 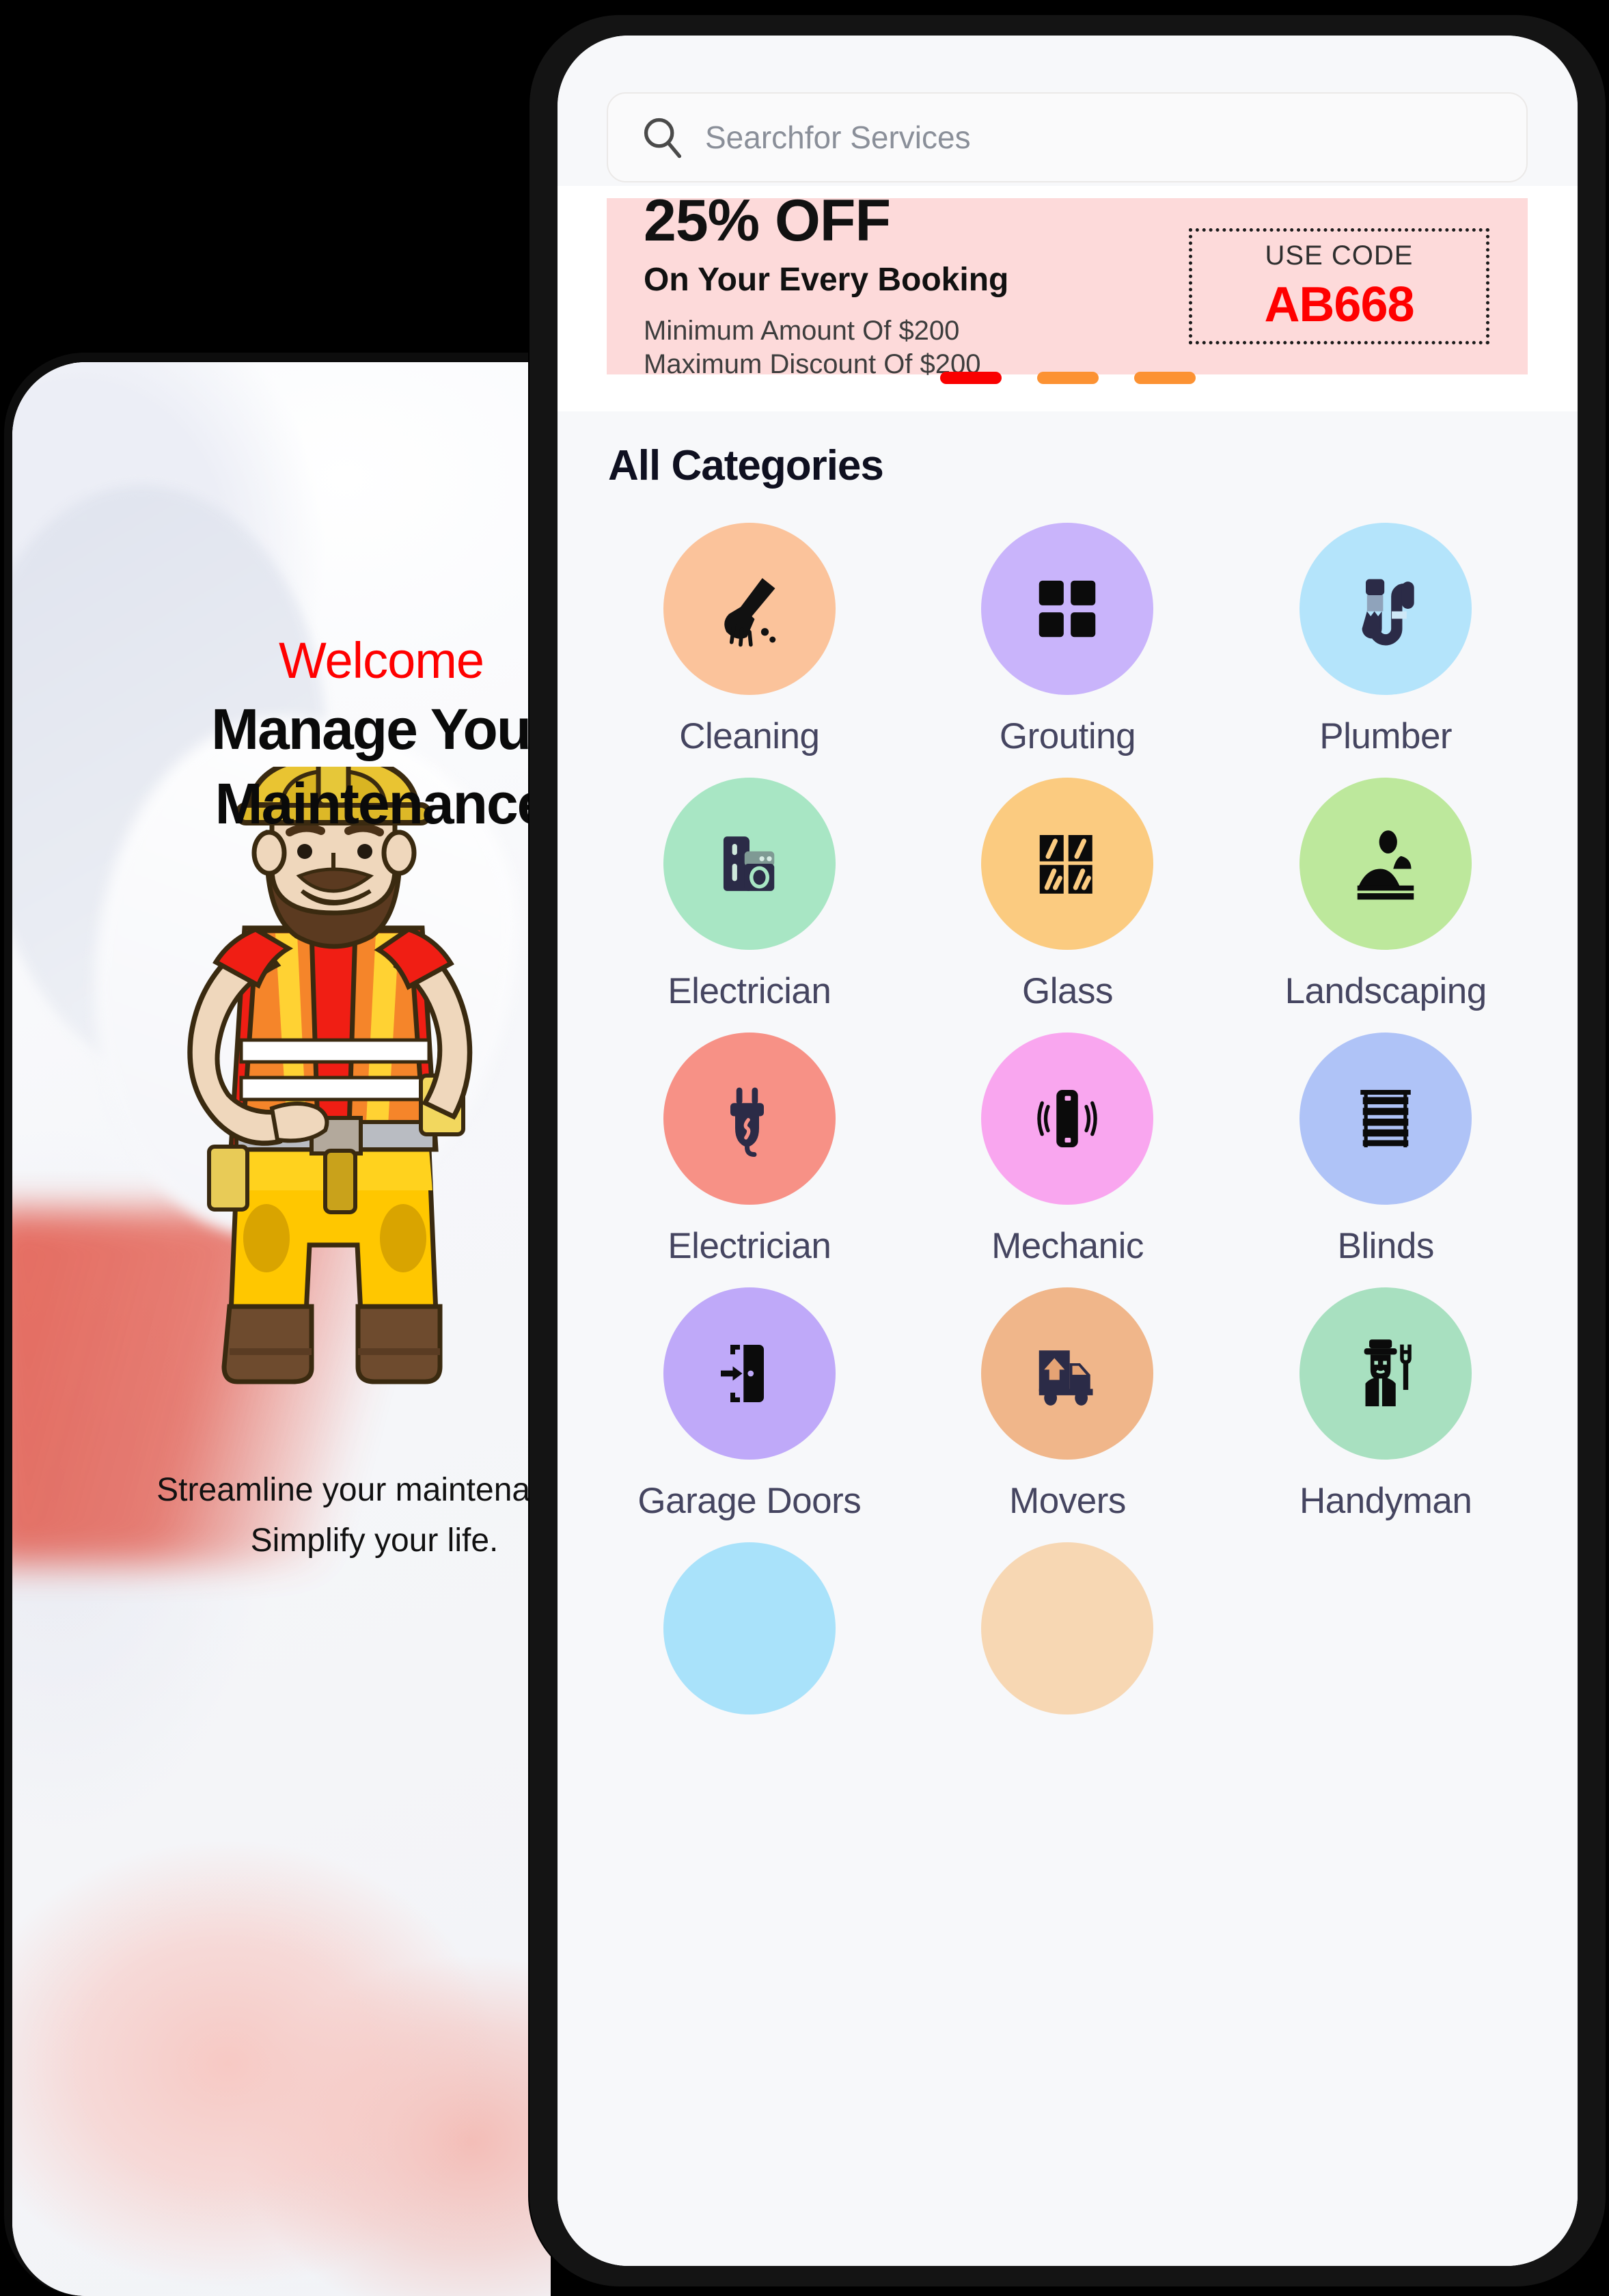 I want to click on carousel-indicators, so click(x=1068, y=378).